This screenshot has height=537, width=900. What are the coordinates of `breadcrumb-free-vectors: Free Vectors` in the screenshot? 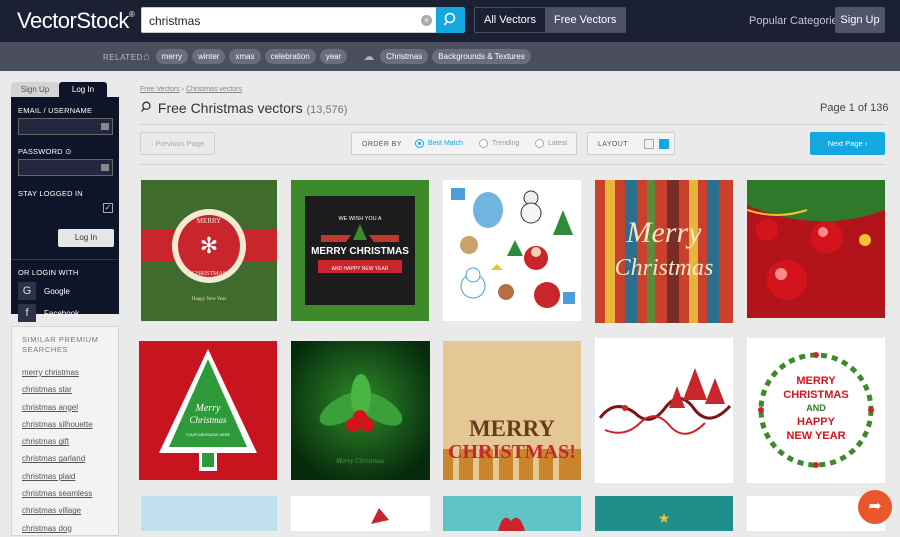 It's located at (160, 89).